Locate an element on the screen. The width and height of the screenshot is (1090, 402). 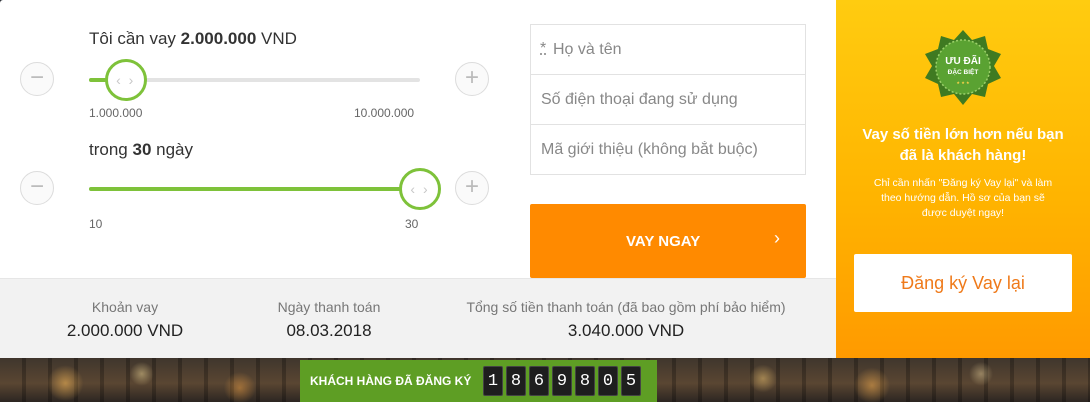
term-label: trong 30 ngày is located at coordinates (141, 150).